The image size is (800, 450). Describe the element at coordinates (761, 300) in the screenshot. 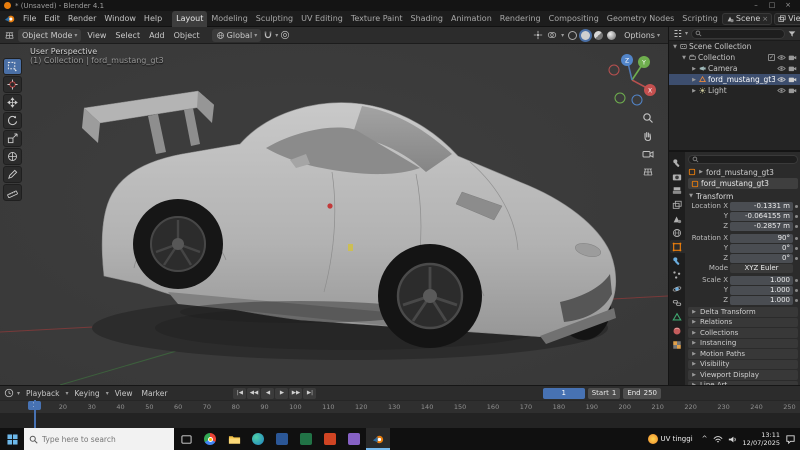

I see `scale-z-field: 1.000` at that location.